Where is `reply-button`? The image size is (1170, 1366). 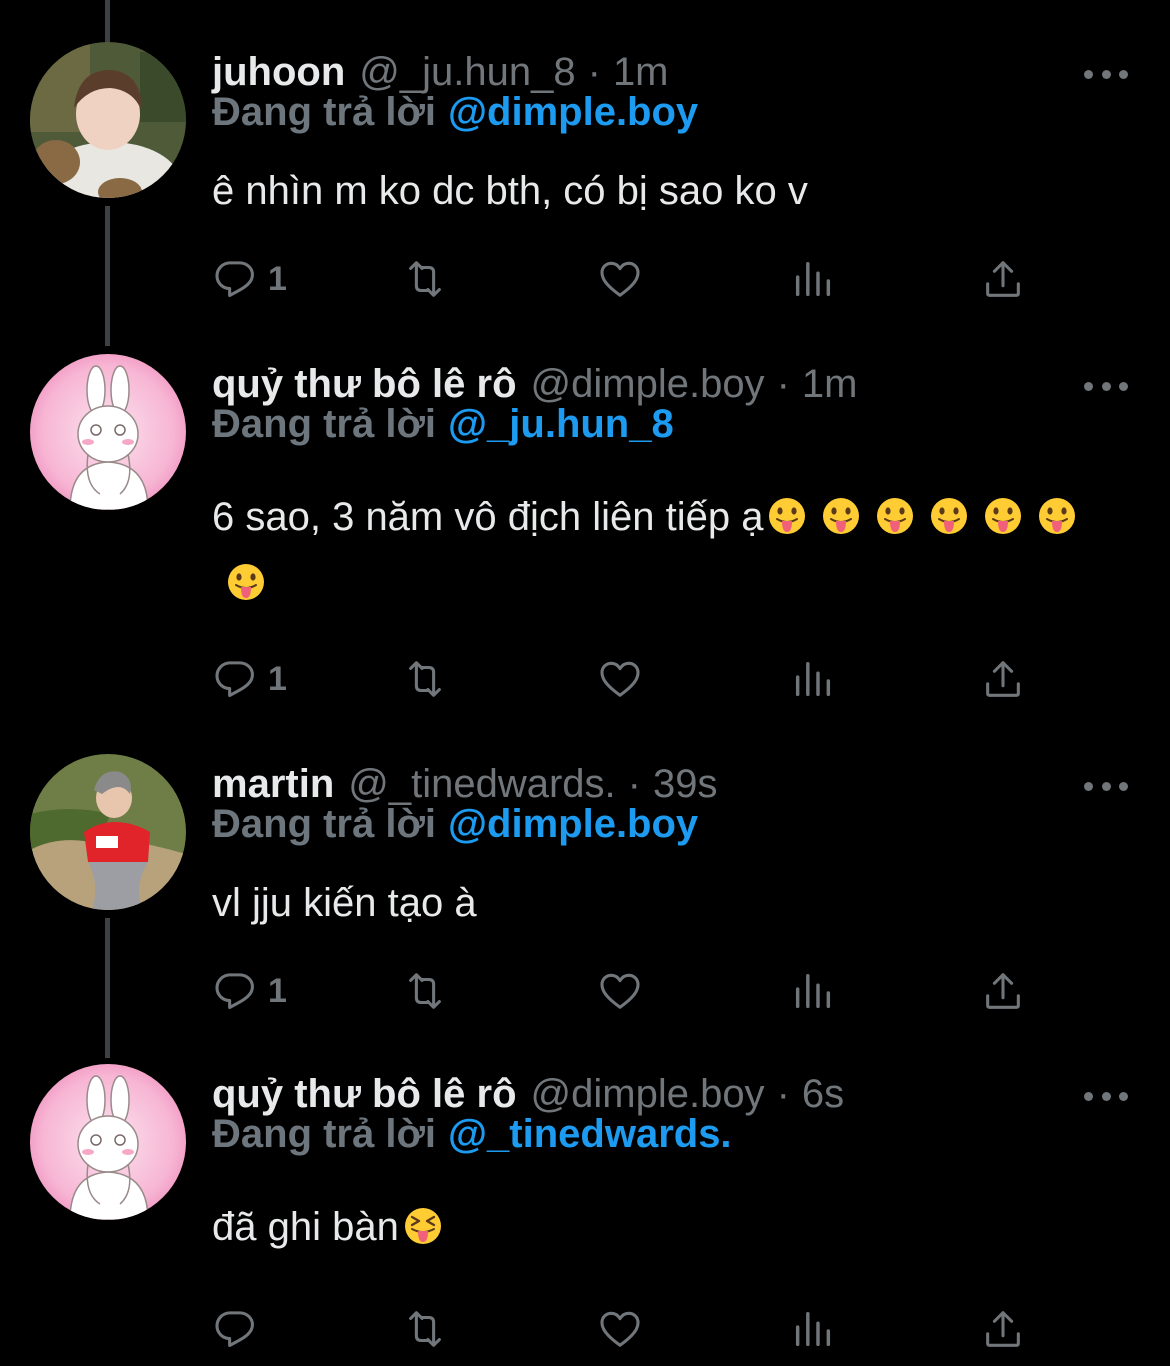
reply-button is located at coordinates (240, 1329).